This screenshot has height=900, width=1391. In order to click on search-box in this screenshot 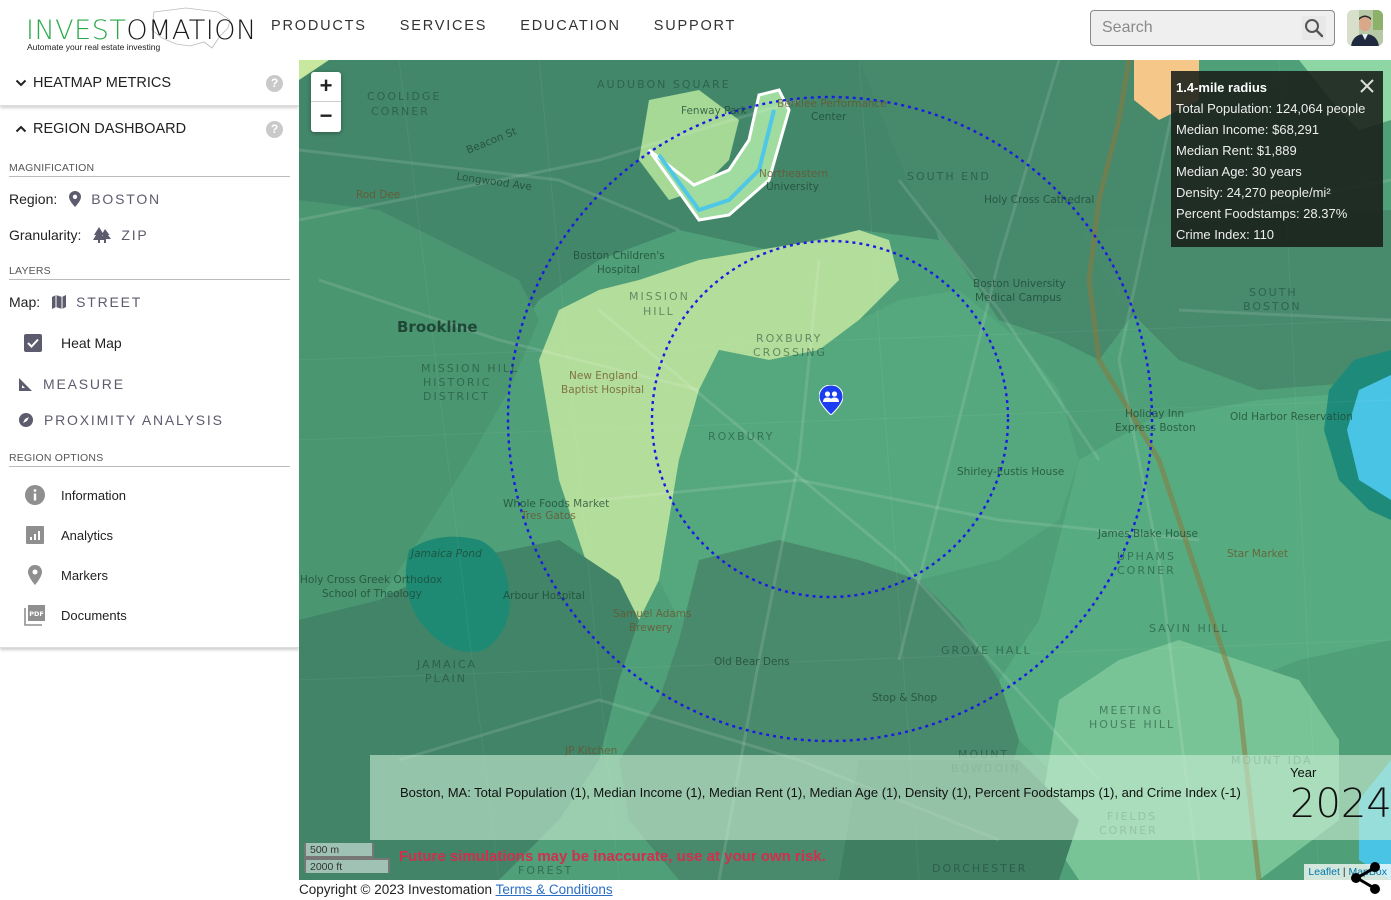, I will do `click(1212, 28)`.